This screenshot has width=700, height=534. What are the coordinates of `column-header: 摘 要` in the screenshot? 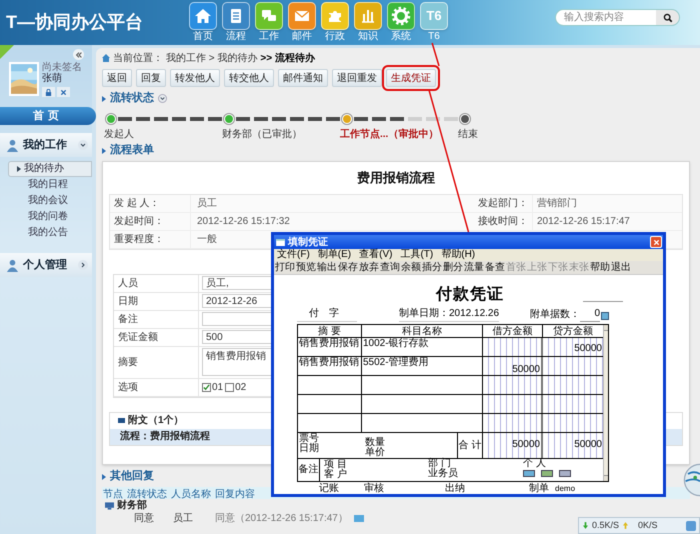 It's located at (330, 331).